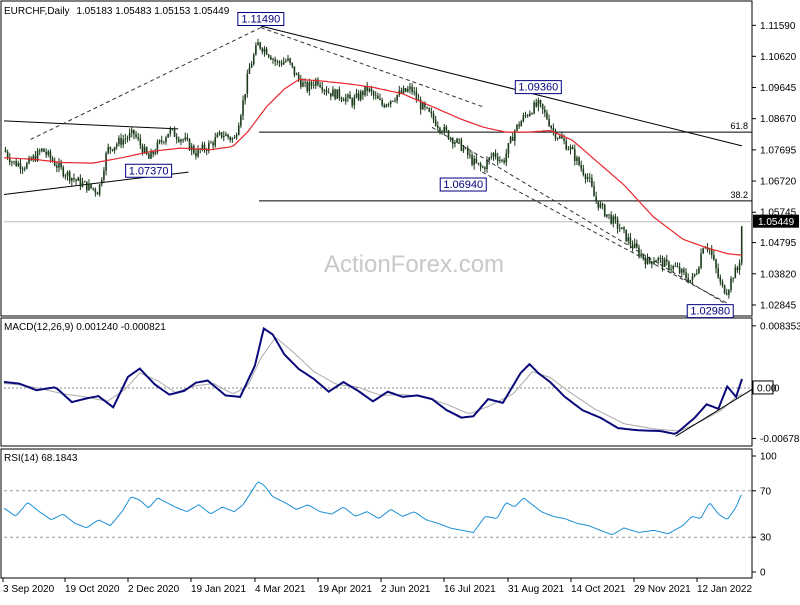 This screenshot has width=800, height=605. What do you see at coordinates (37, 11) in the screenshot?
I see `symbol-label: EURCHF,Daily` at bounding box center [37, 11].